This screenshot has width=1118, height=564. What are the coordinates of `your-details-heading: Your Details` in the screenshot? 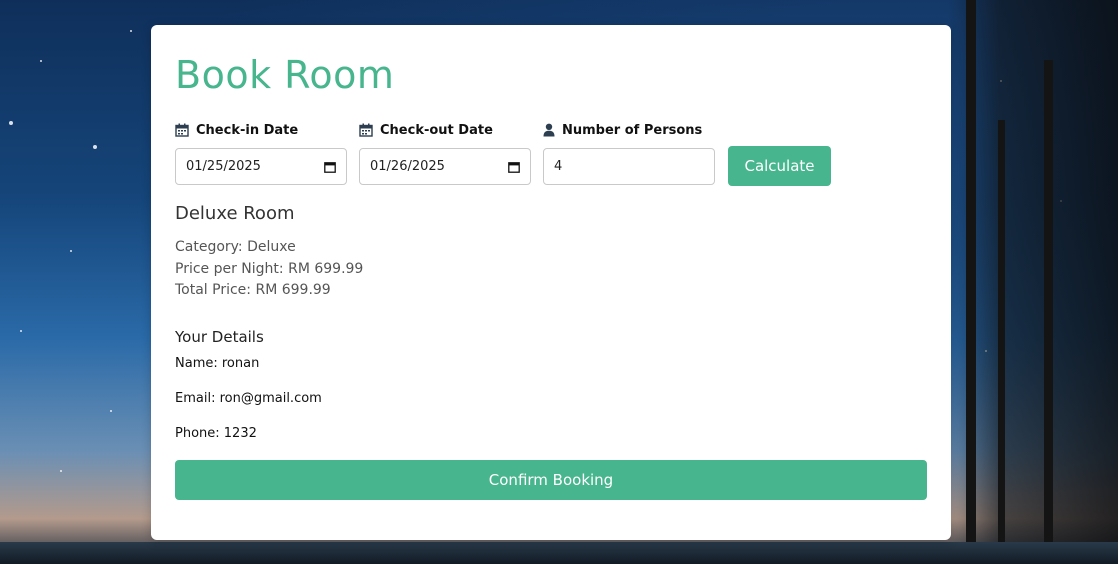 It's located at (219, 337).